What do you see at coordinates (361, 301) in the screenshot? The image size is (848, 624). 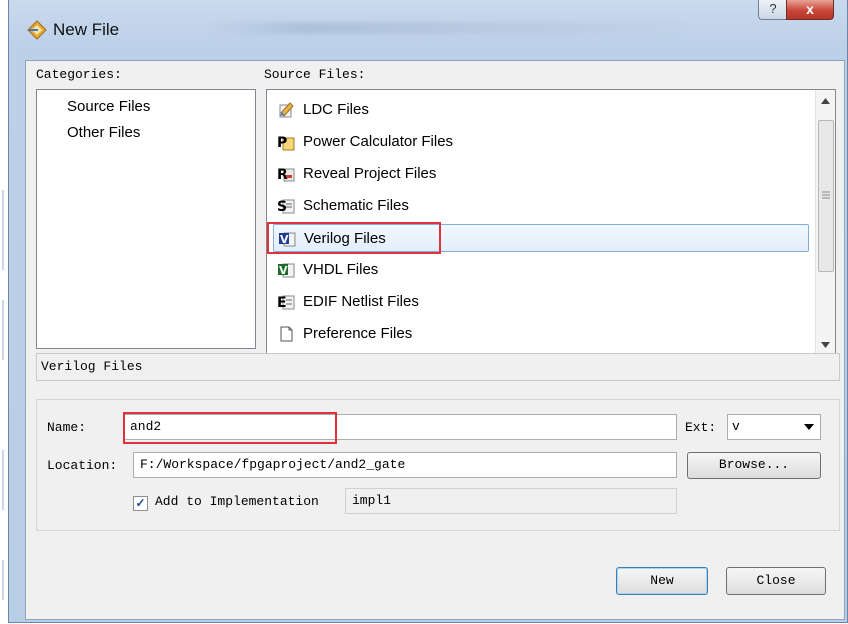 I see `list-item-label: EDIF Netlist Files` at bounding box center [361, 301].